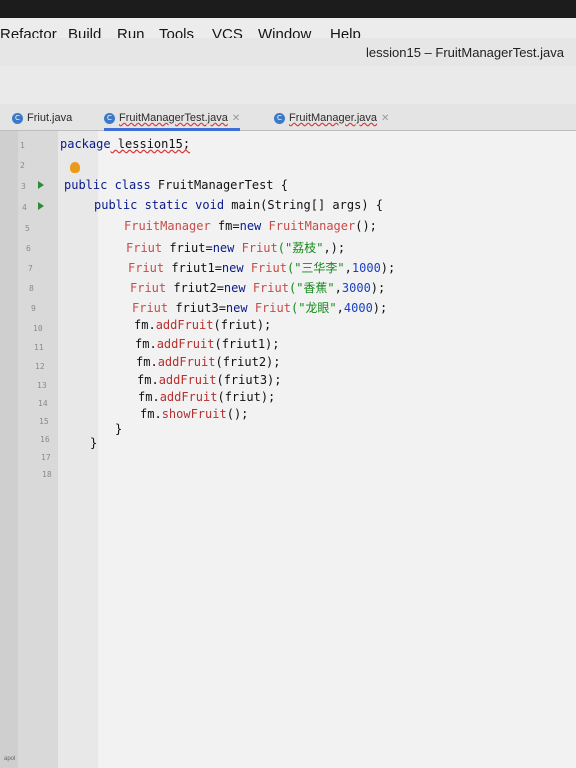 The image size is (576, 768). I want to click on line-number: 1, so click(22, 145).